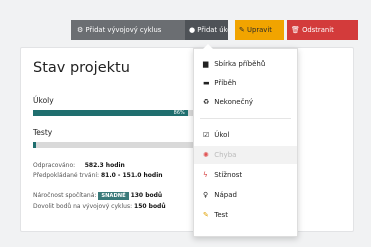 The width and height of the screenshot is (371, 247). Describe the element at coordinates (212, 30) in the screenshot. I see `add-task-label: Přidat úkol` at that location.